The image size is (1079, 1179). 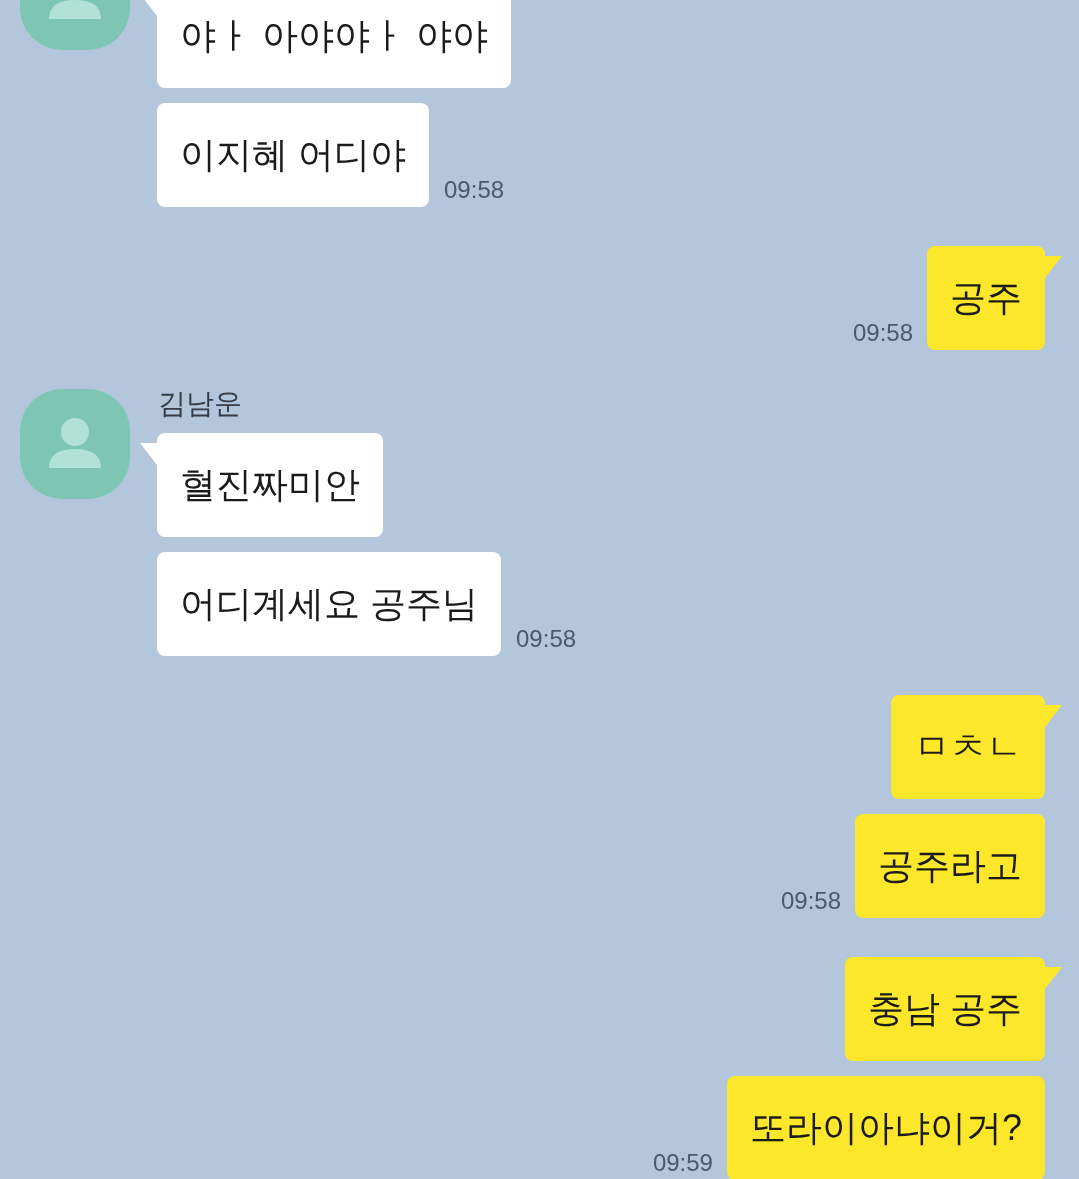 I want to click on message-bubble: 공주라고, so click(x=950, y=866).